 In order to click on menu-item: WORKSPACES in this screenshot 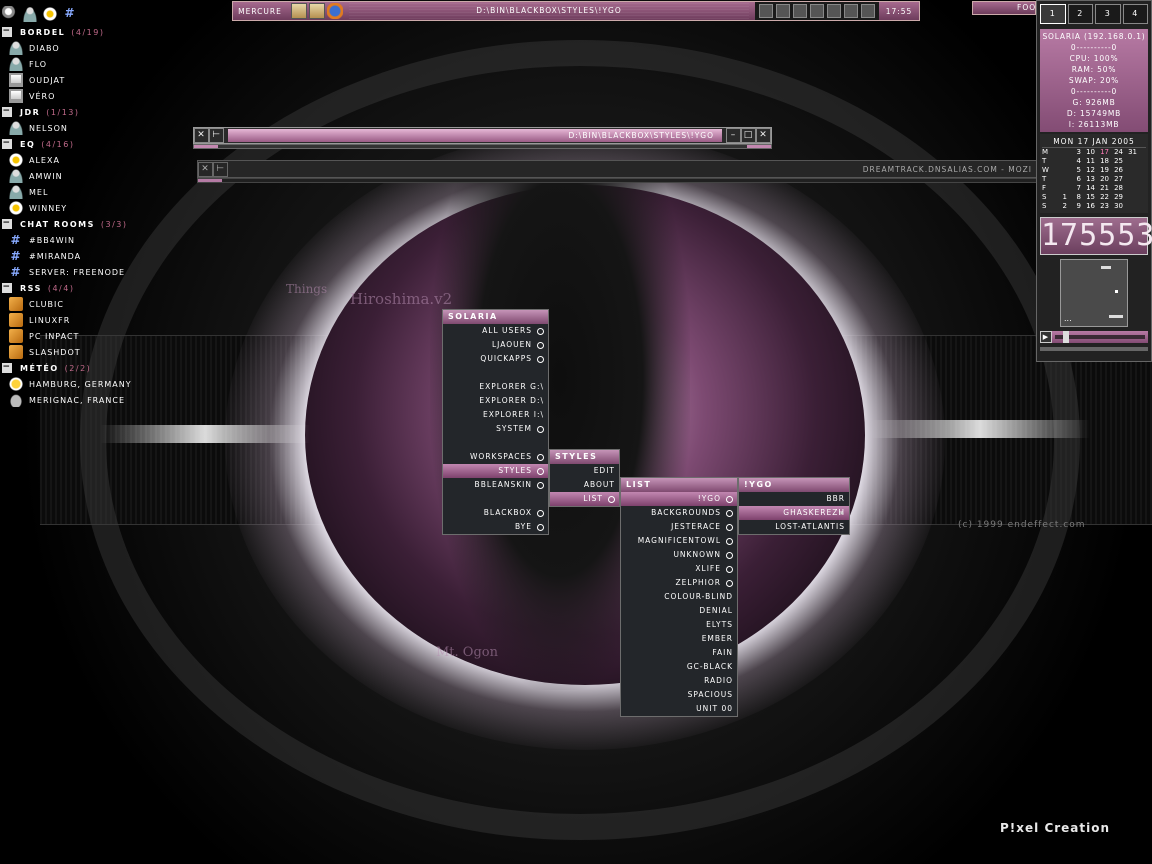, I will do `click(495, 457)`.